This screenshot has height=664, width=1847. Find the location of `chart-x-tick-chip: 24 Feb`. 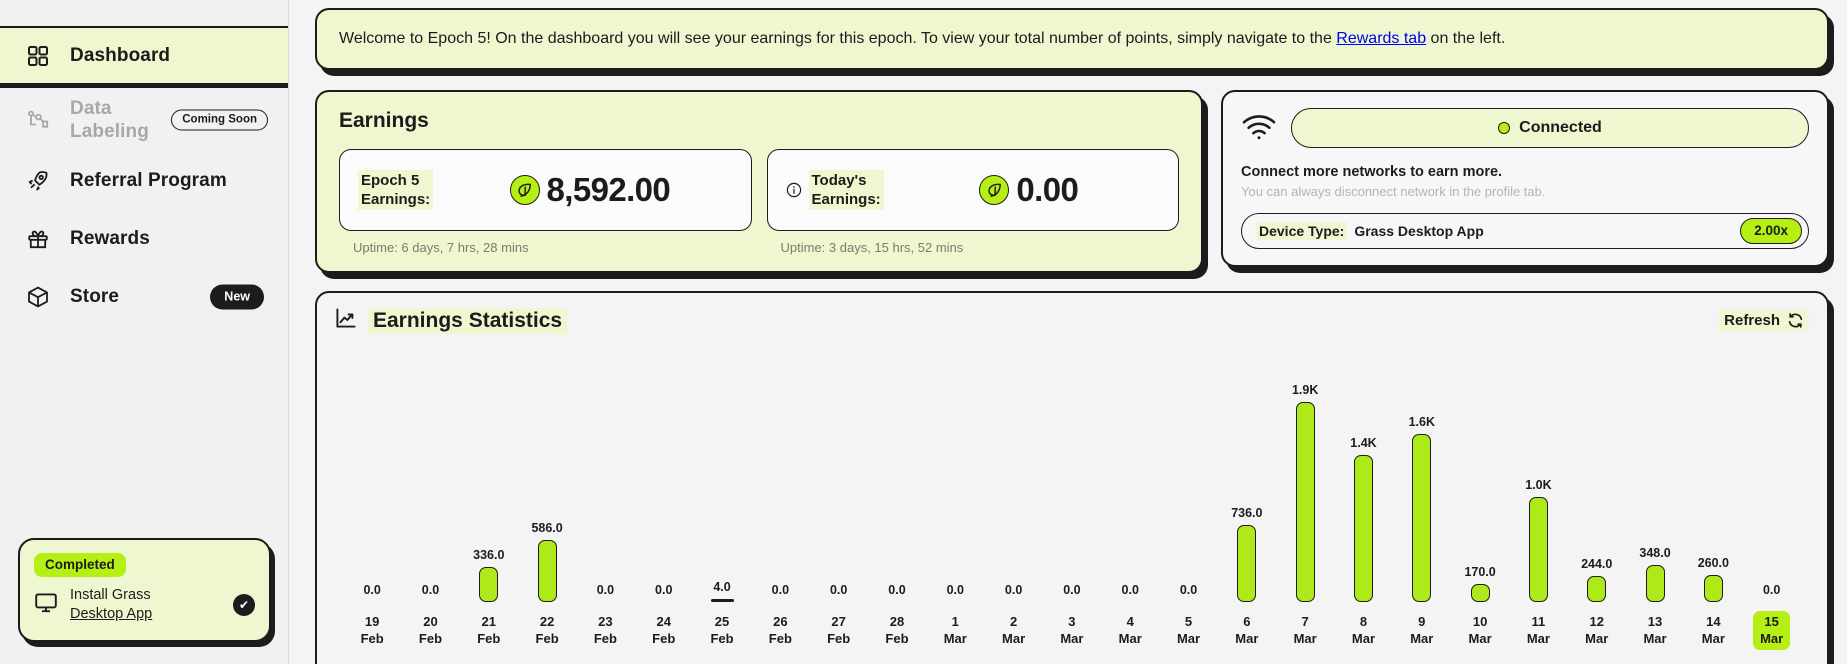

chart-x-tick-chip: 24 Feb is located at coordinates (663, 630).